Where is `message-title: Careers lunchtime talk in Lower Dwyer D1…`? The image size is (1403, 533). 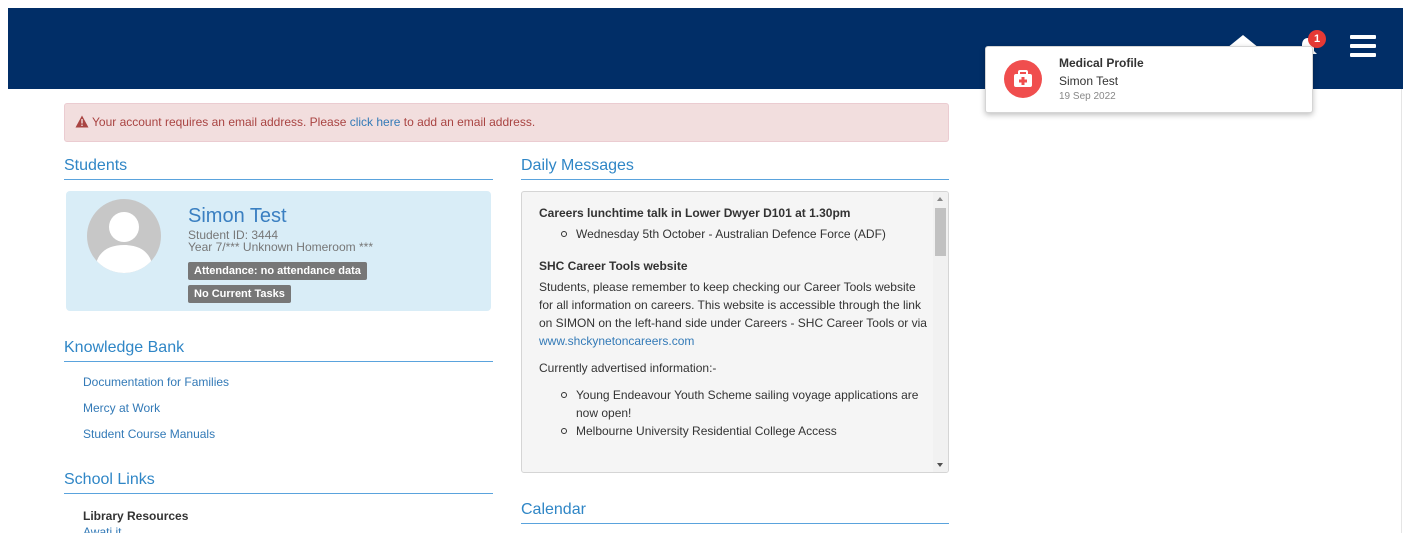
message-title: Careers lunchtime talk in Lower Dwyer D1… is located at coordinates (695, 213).